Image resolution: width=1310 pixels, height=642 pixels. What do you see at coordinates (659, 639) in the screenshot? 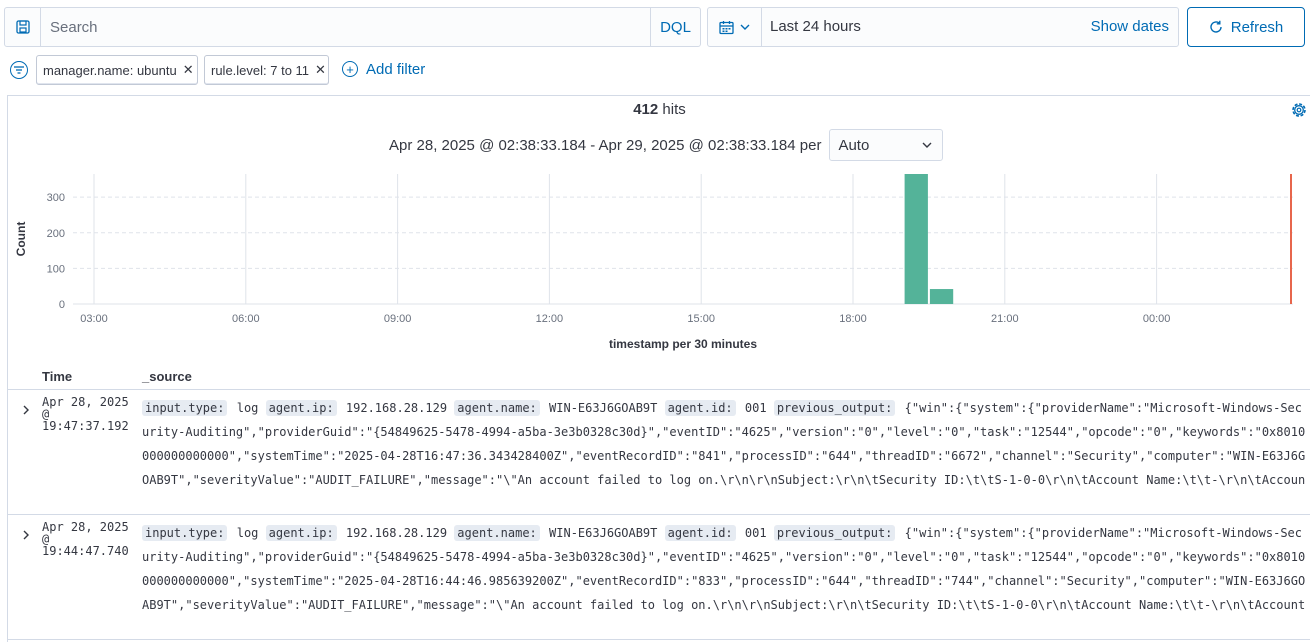
I see `divider` at bounding box center [659, 639].